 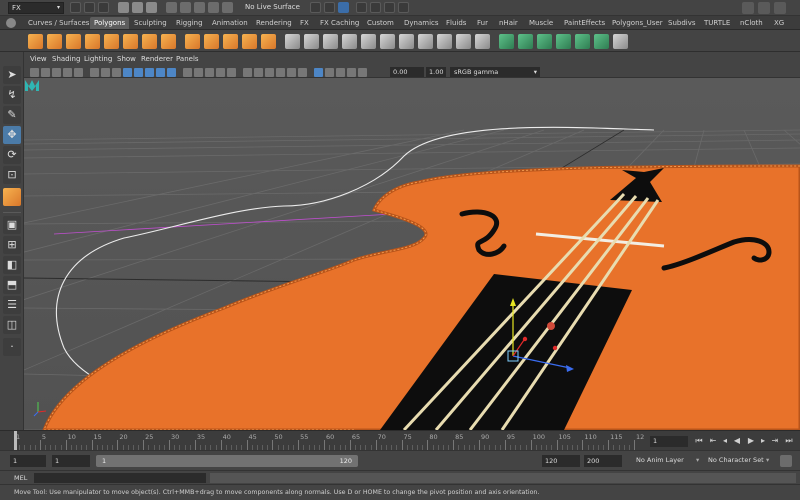 I want to click on extract-icon, so click(x=230, y=41).